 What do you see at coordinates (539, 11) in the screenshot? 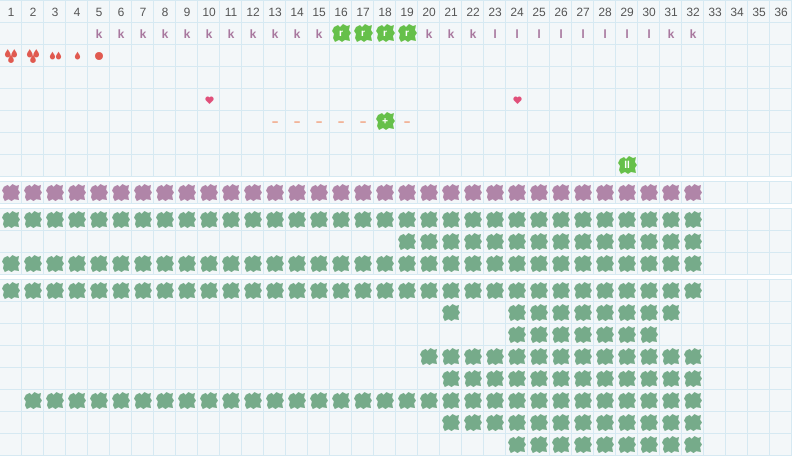
I see `column-number: 25` at bounding box center [539, 11].